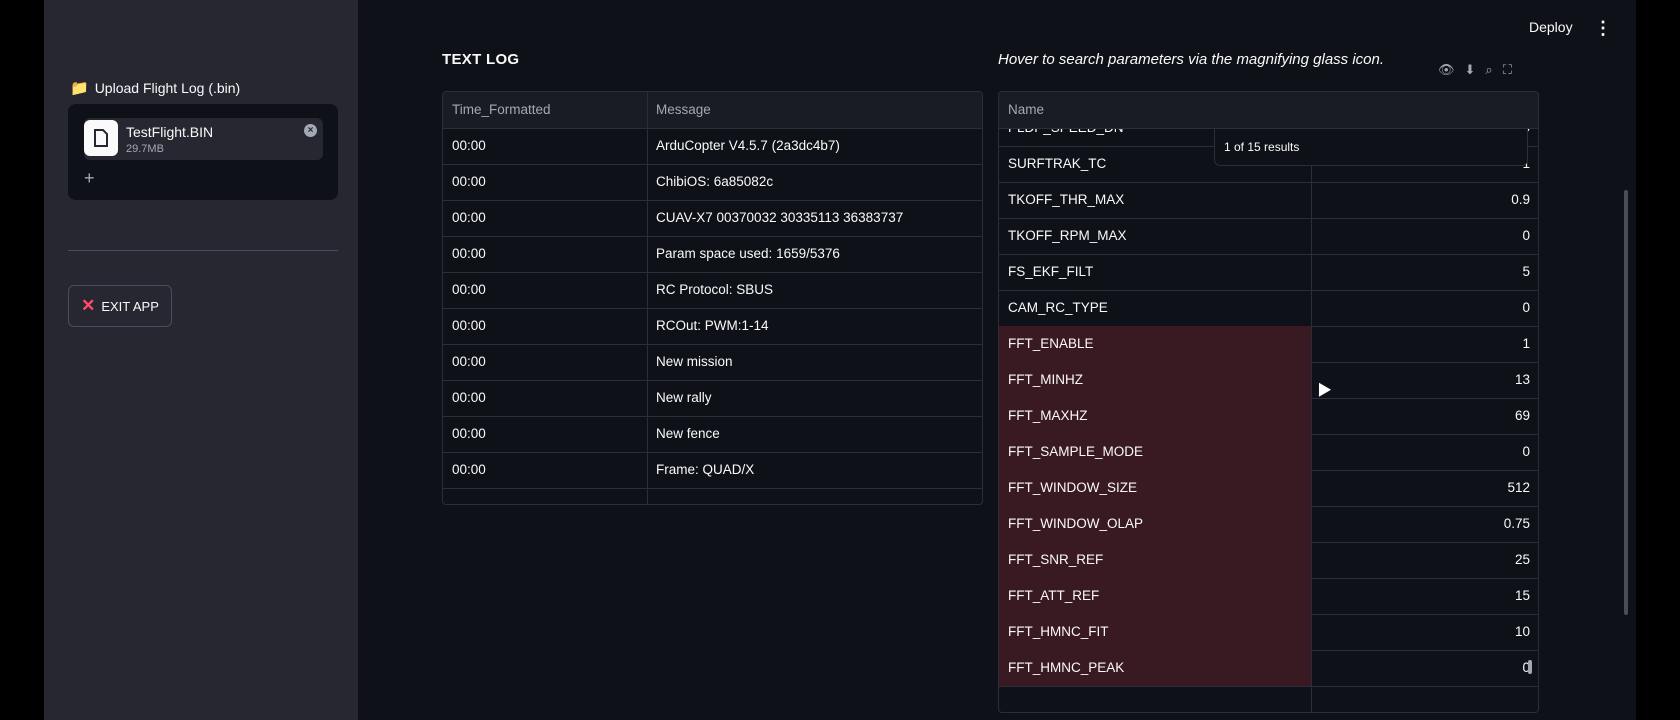  I want to click on table-row: 00:00 New mission, so click(712, 362).